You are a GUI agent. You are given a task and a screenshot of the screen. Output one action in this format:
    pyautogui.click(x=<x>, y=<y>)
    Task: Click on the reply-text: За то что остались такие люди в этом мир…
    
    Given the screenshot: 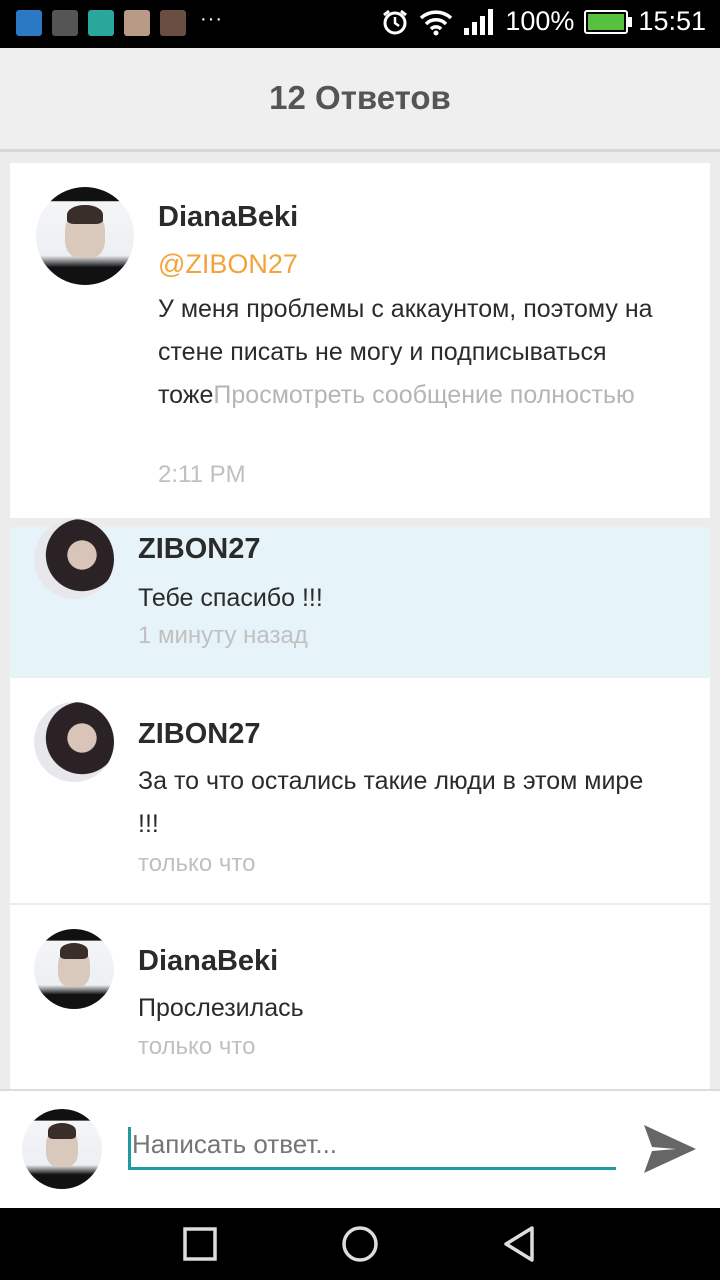 What is the action you would take?
    pyautogui.click(x=391, y=802)
    